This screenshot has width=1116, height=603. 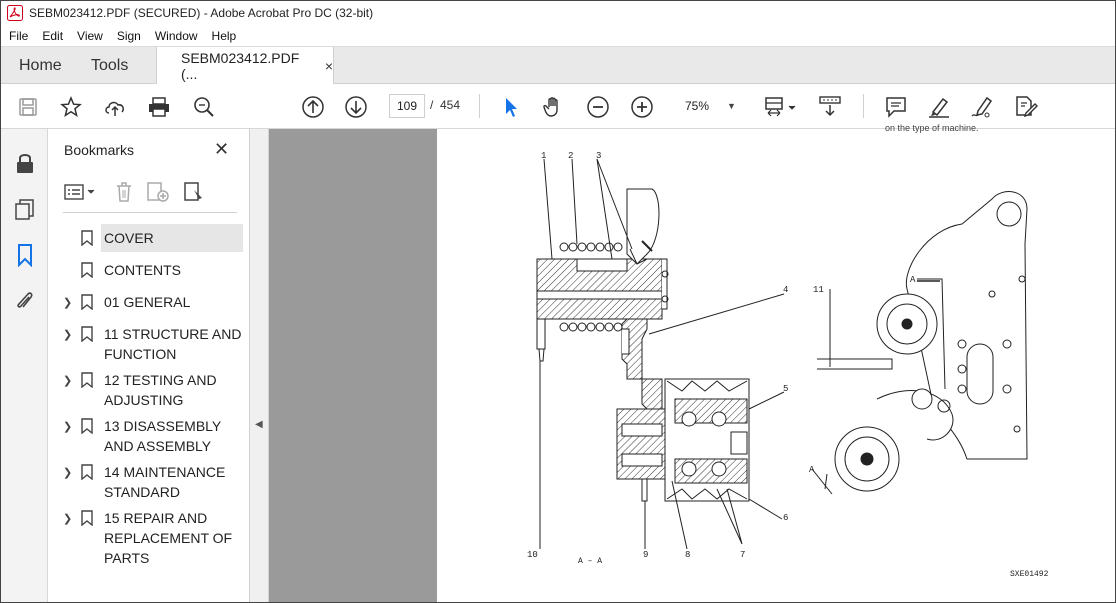 I want to click on bookmark-add-icon, so click(x=158, y=192).